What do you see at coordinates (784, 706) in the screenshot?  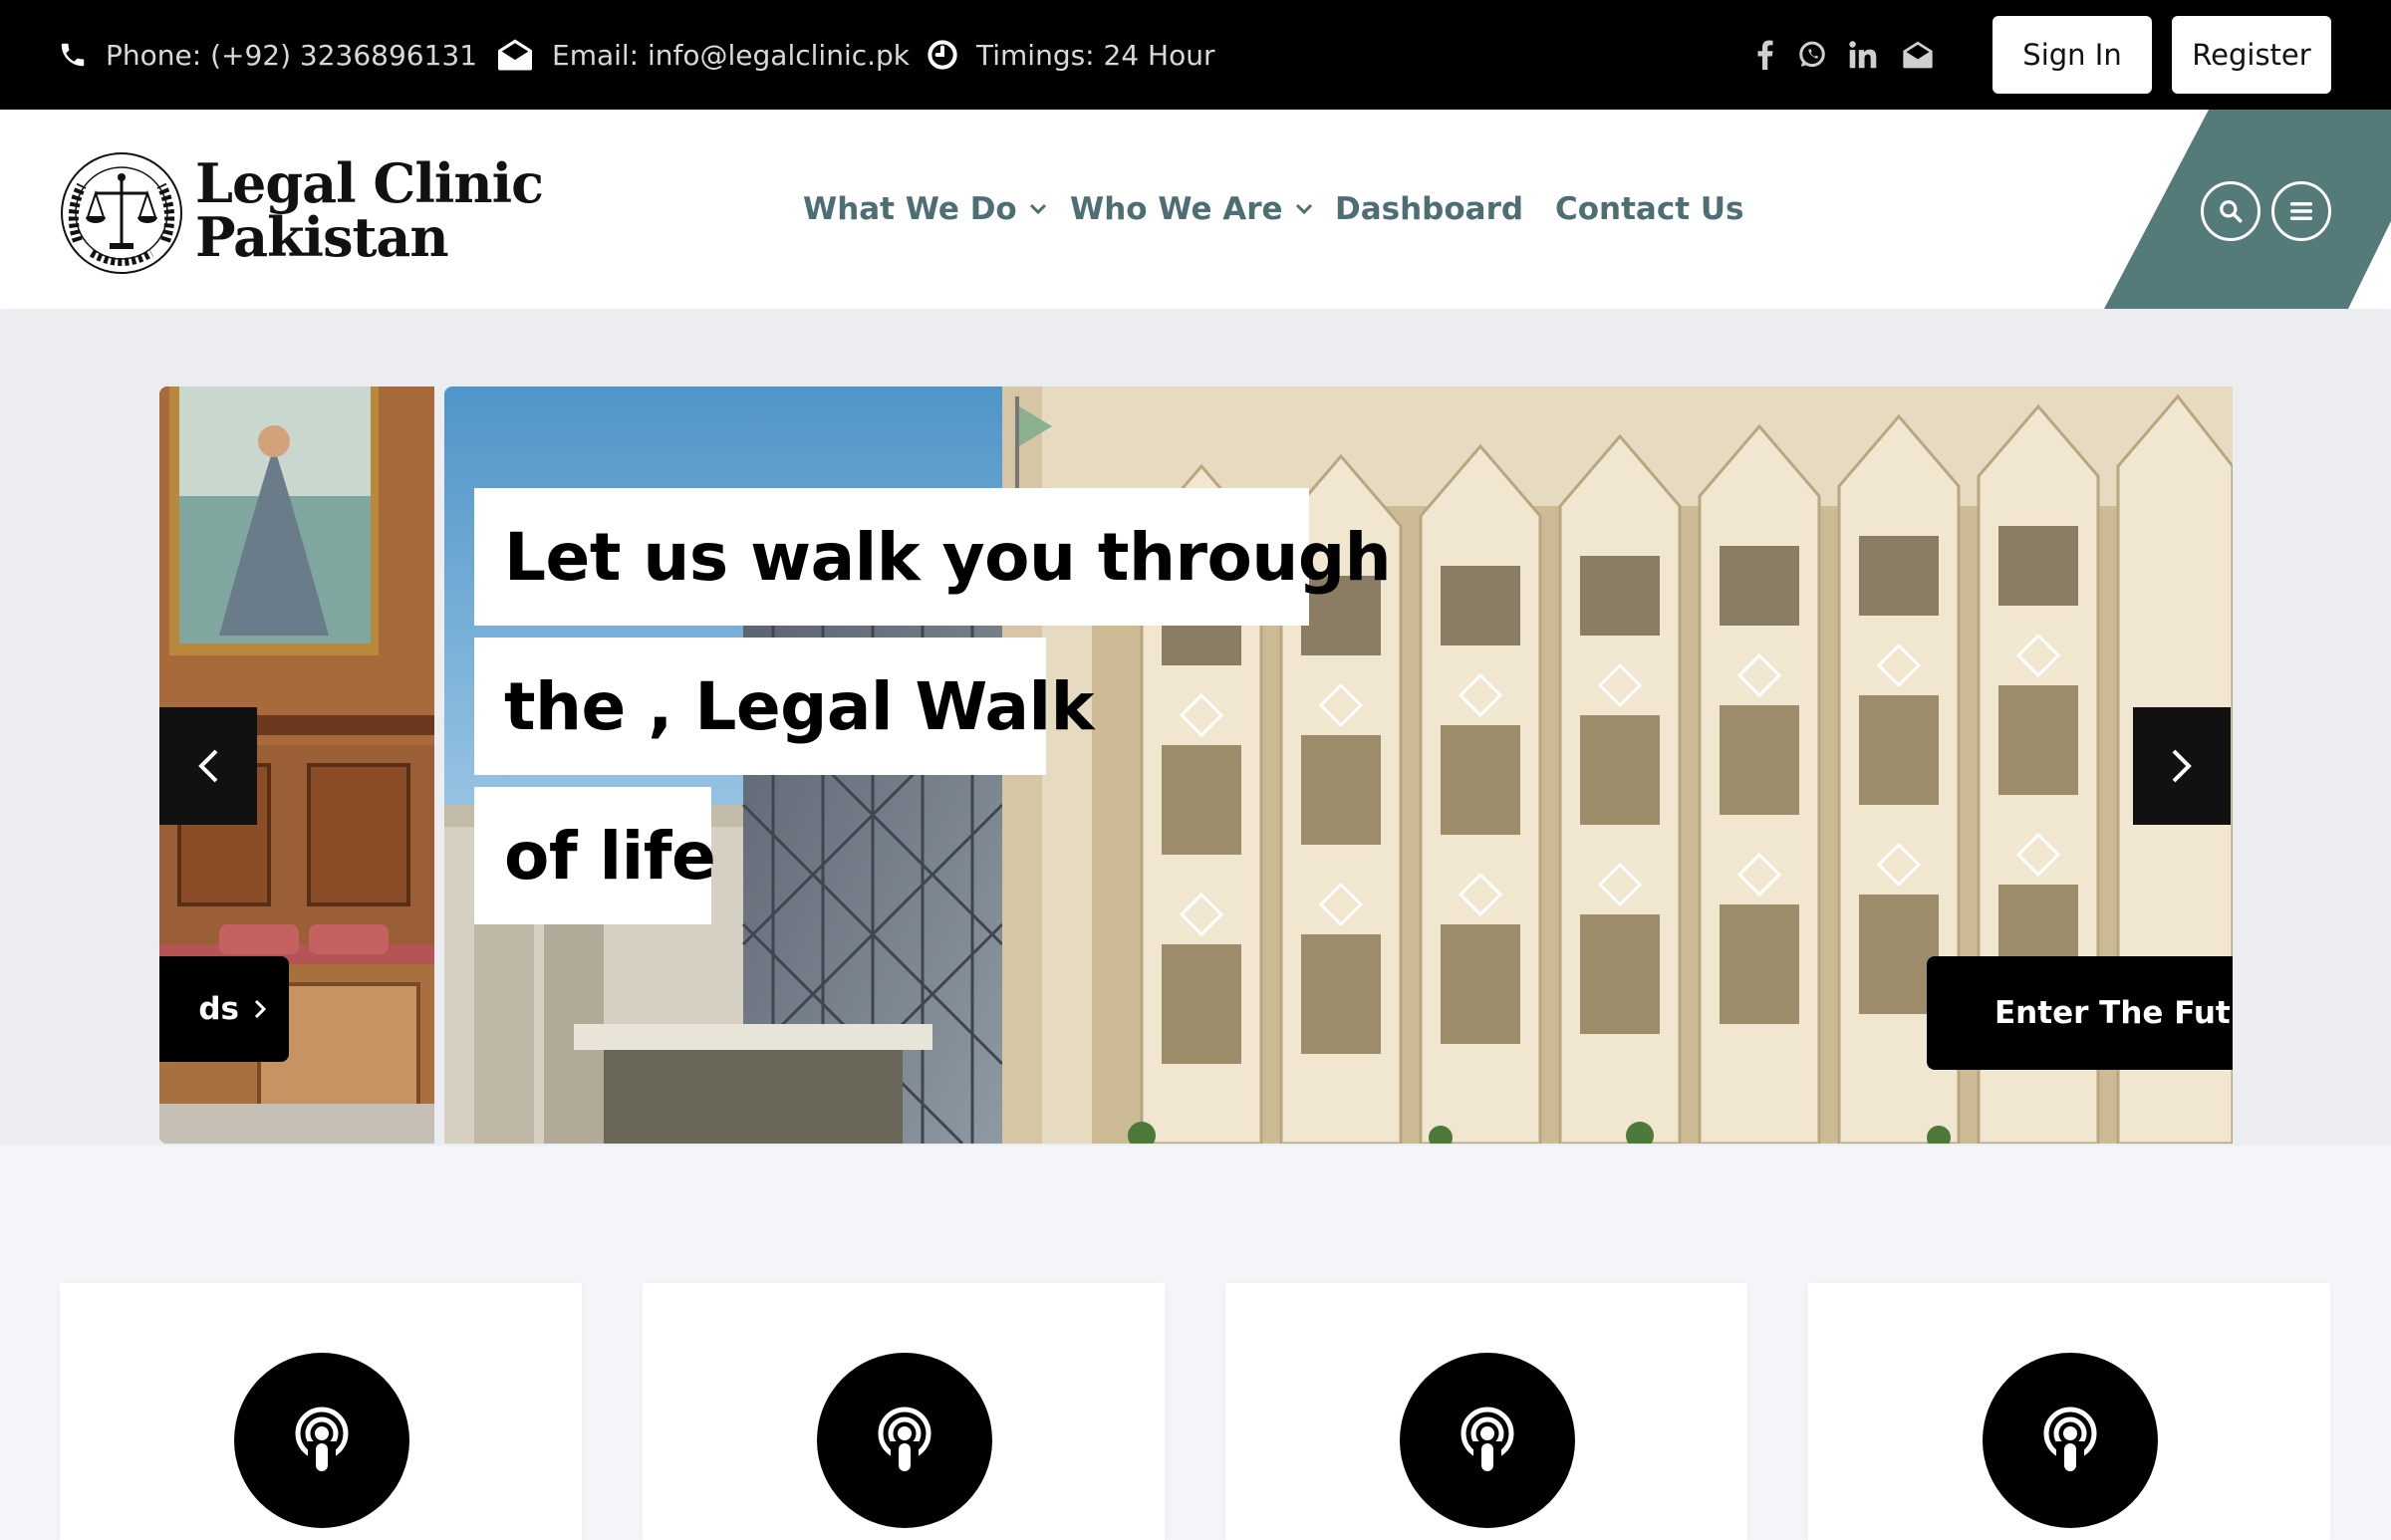 I see `hero-headline-line-2: the , Legal Walk` at bounding box center [784, 706].